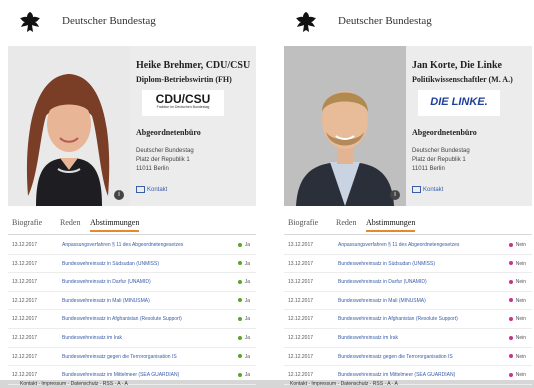 This screenshot has width=534, height=388. Describe the element at coordinates (184, 79) in the screenshot. I see `member-profession: Diplom-Betriebswirtin (FH)` at that location.